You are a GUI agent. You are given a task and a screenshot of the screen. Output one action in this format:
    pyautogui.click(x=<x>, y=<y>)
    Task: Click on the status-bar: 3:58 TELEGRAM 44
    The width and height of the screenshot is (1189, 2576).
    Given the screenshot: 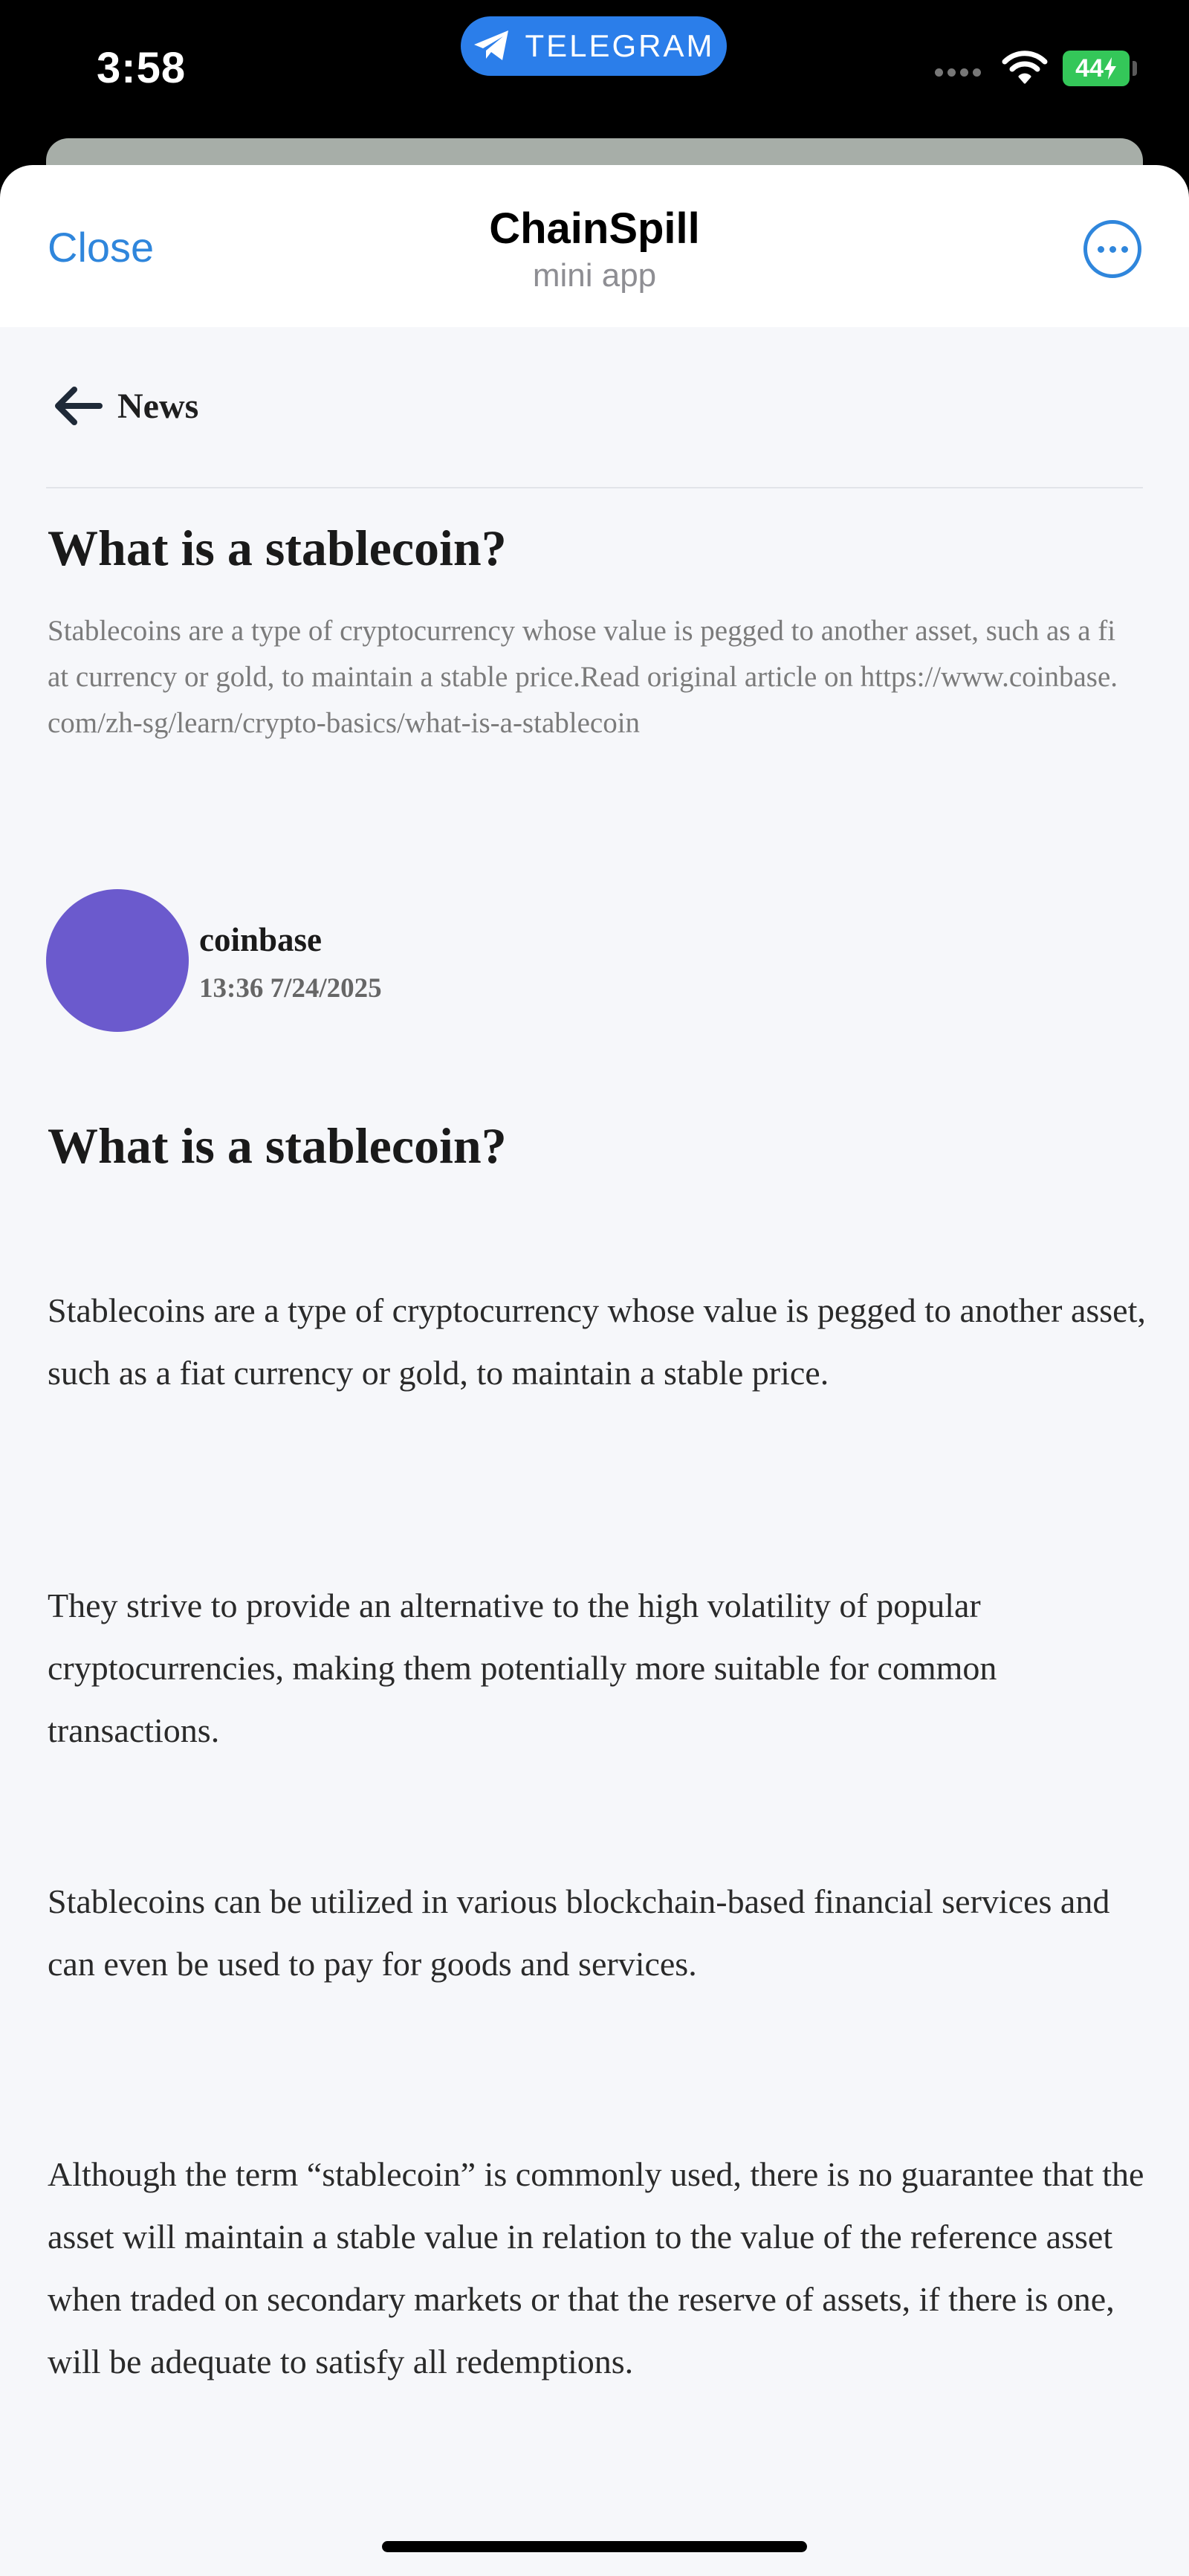 What is the action you would take?
    pyautogui.click(x=594, y=70)
    